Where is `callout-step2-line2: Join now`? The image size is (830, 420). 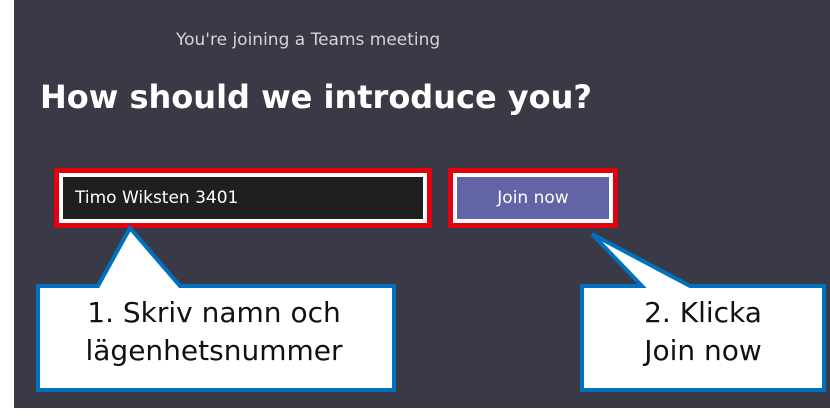 callout-step2-line2: Join now is located at coordinates (703, 350).